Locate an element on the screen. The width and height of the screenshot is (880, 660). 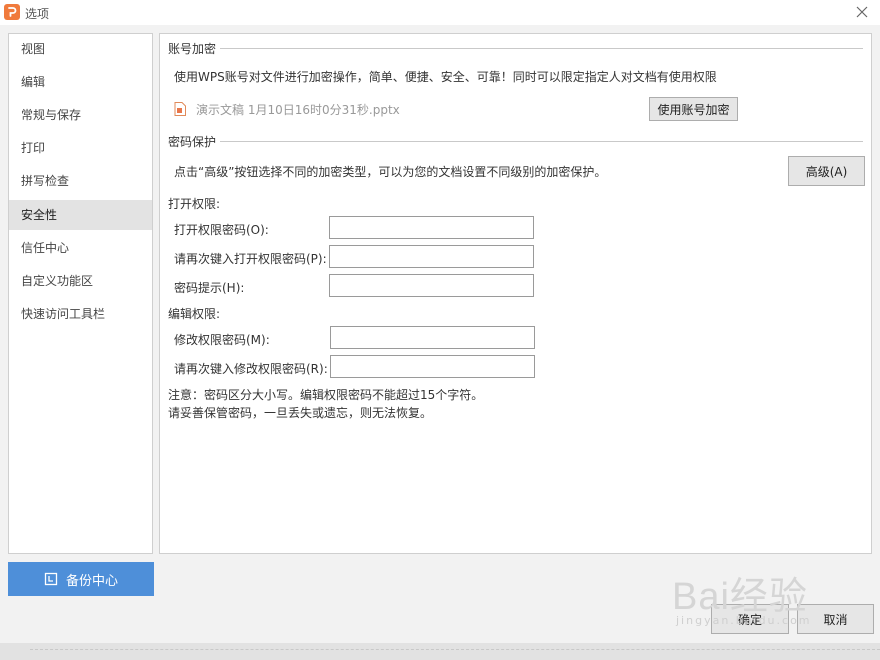
open-password-confirm-input is located at coordinates (431, 256).